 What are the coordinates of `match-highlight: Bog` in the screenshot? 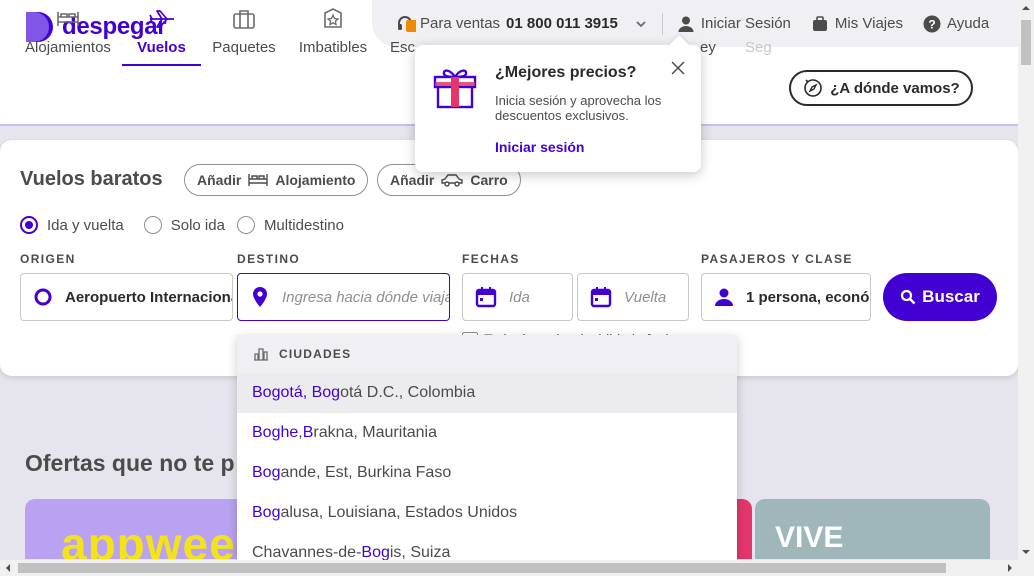 It's located at (266, 472).